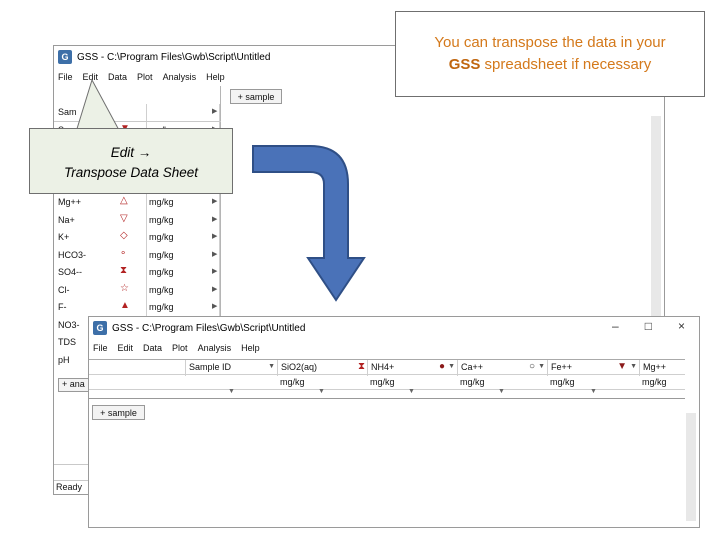  What do you see at coordinates (65, 57) in the screenshot?
I see `gss-app-icon: G` at bounding box center [65, 57].